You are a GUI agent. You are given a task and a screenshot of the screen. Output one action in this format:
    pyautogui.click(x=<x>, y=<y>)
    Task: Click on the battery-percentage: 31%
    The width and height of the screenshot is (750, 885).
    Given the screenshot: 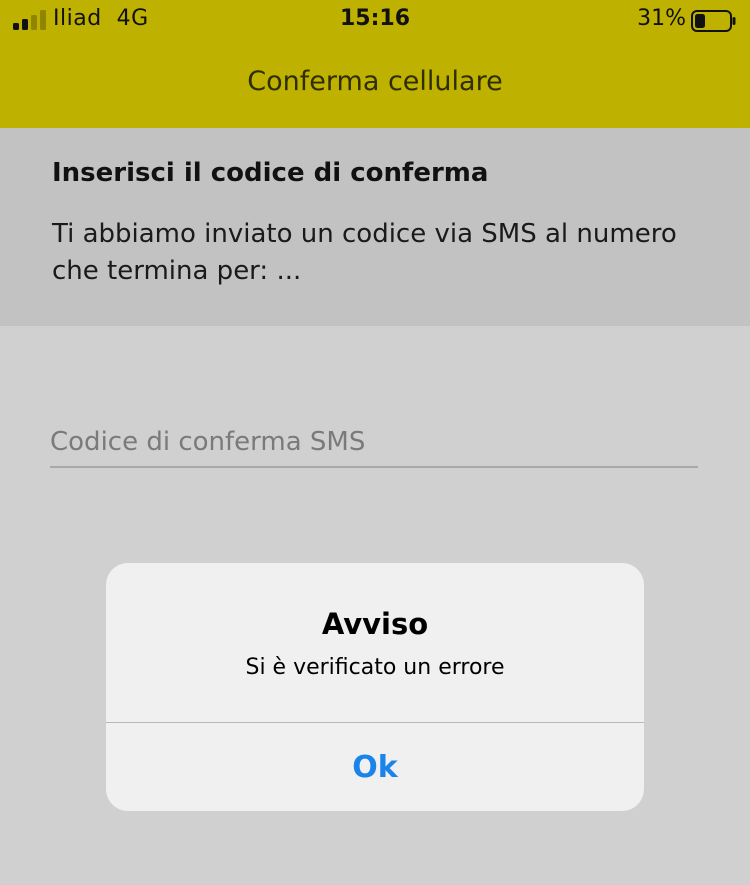 What is the action you would take?
    pyautogui.click(x=661, y=18)
    